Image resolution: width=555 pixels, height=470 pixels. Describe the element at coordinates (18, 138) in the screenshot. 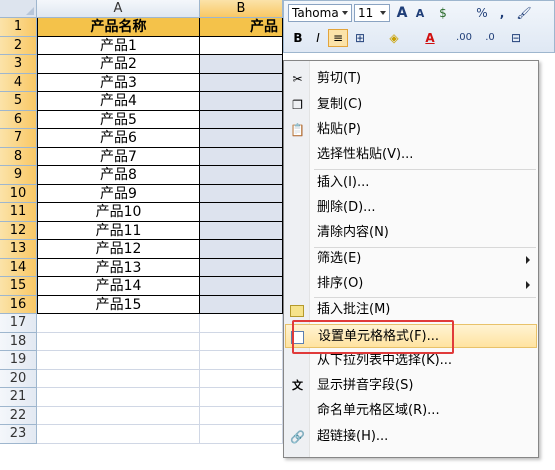

I see `row-header: 7` at that location.